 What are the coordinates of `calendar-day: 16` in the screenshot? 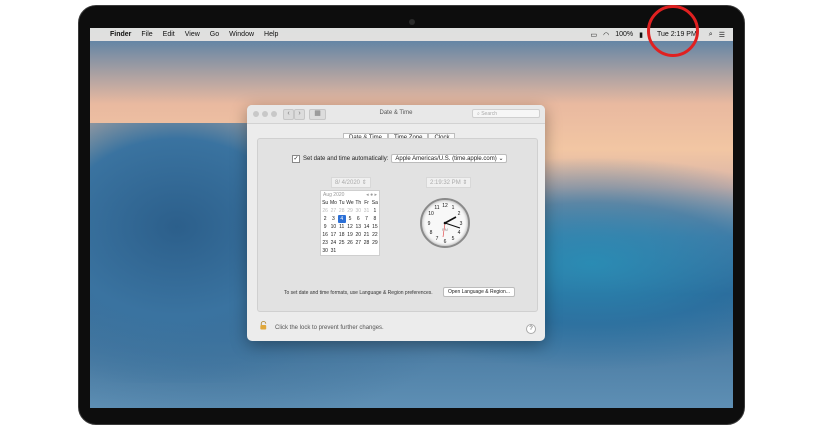 It's located at (325, 235).